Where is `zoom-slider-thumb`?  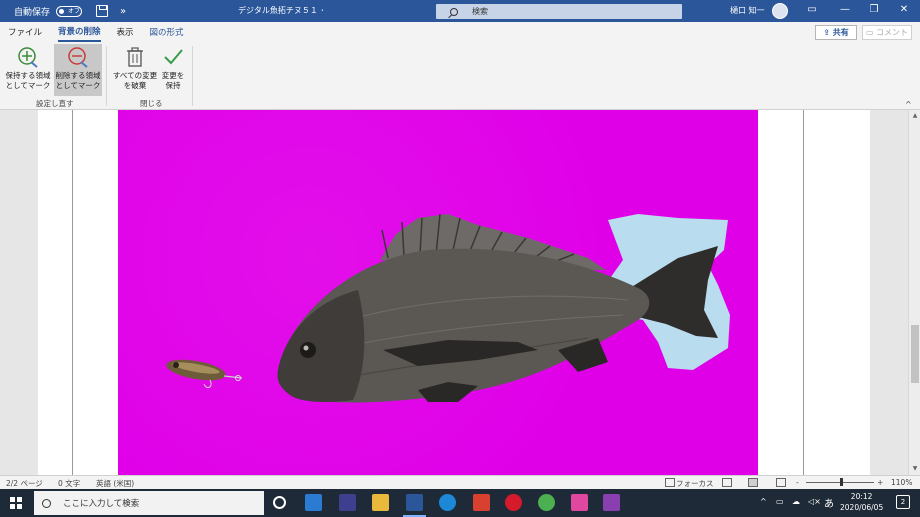
zoom-slider-thumb is located at coordinates (841, 482).